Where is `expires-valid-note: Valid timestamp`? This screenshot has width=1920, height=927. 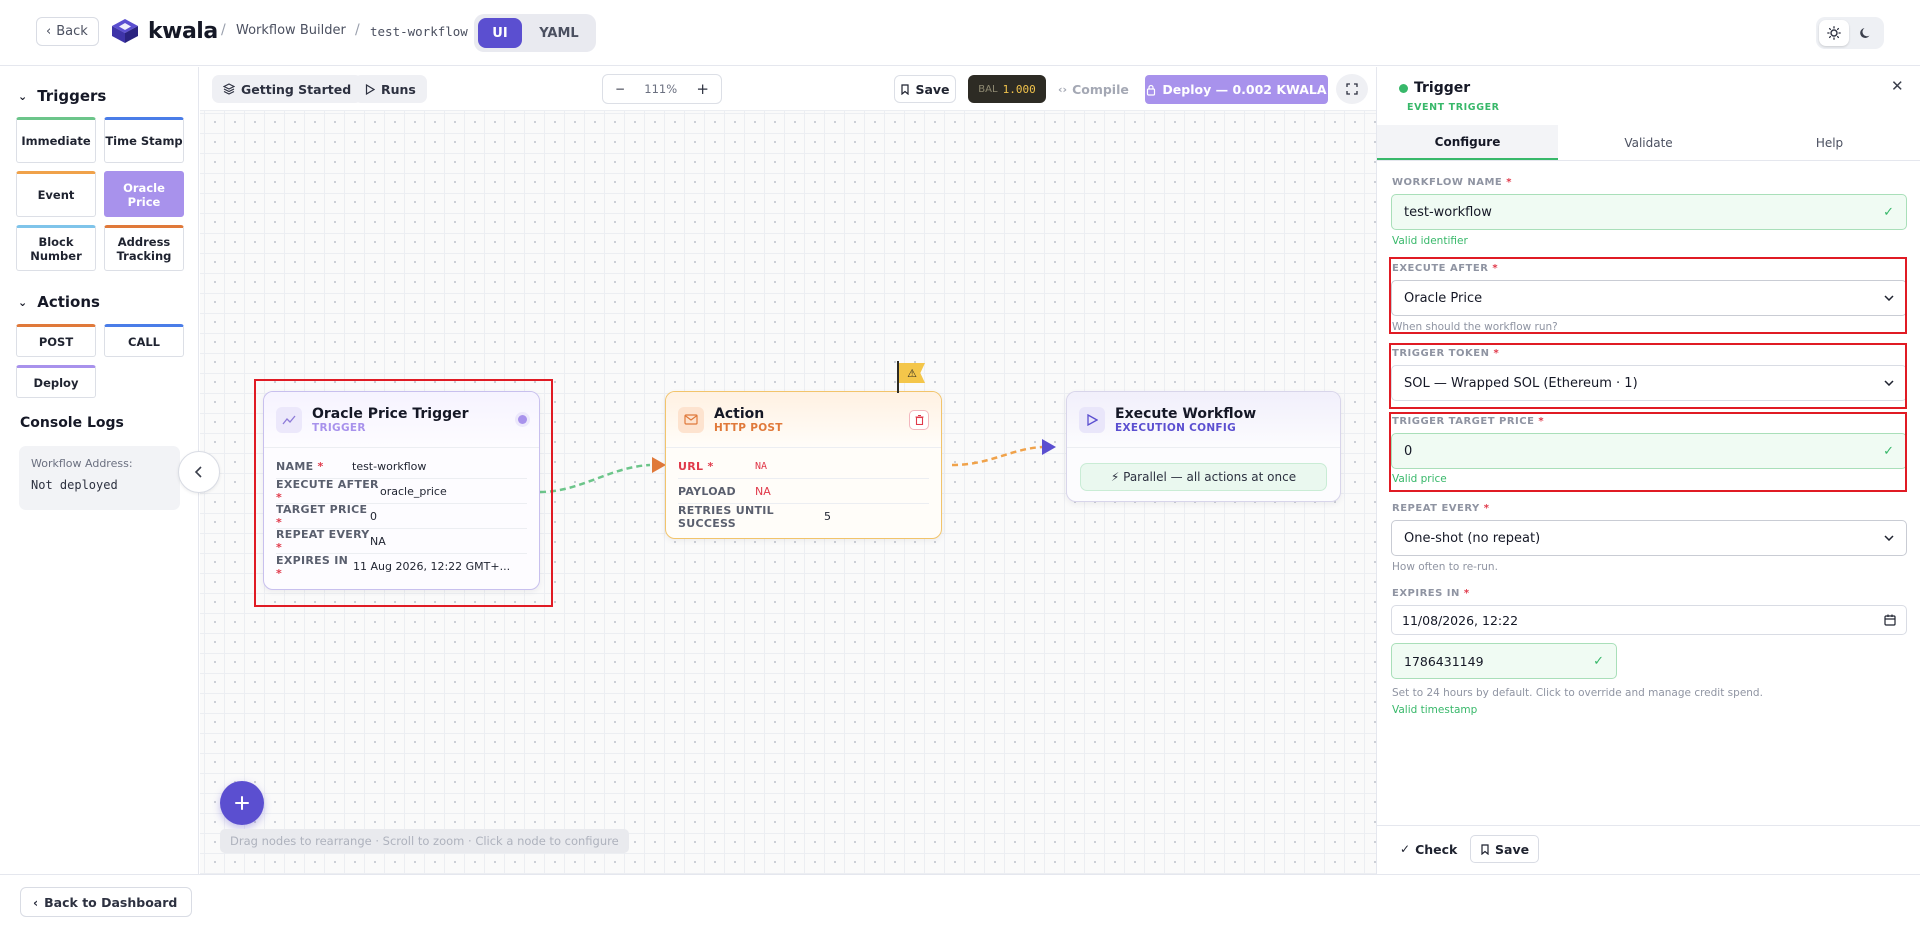
expires-valid-note: Valid timestamp is located at coordinates (1435, 710).